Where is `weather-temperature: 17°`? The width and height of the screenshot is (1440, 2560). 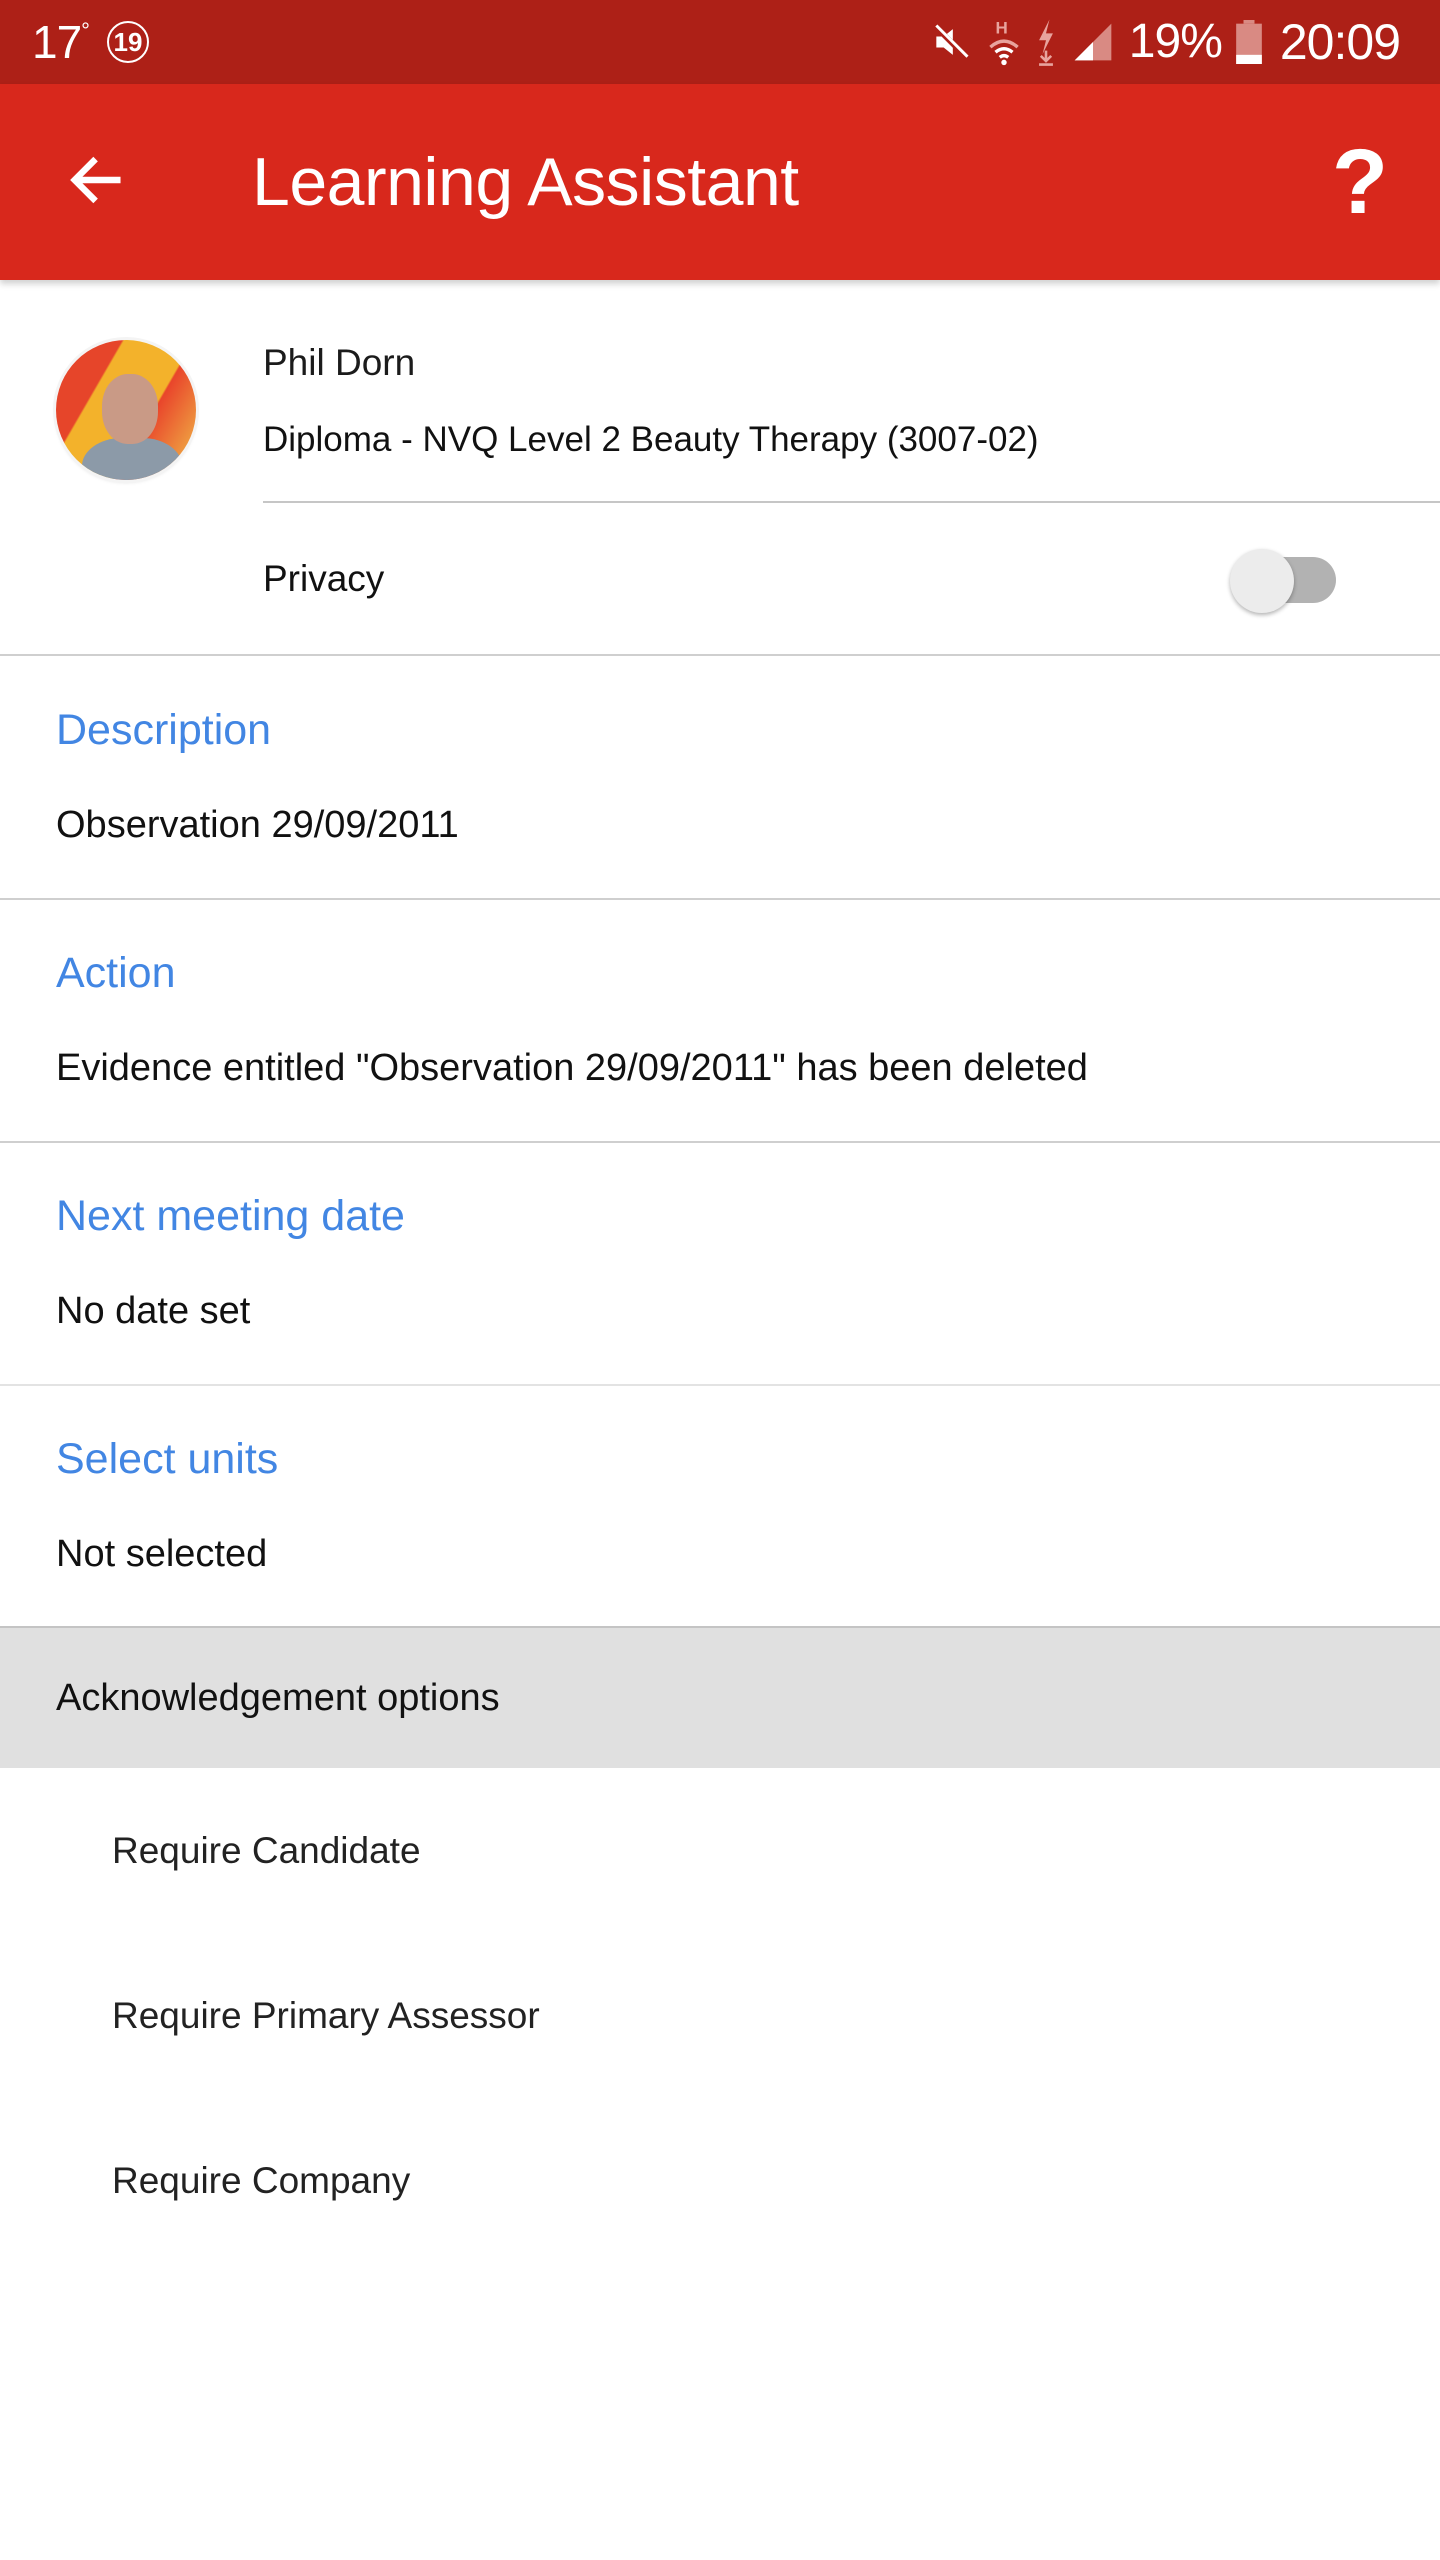 weather-temperature: 17° is located at coordinates (61, 42).